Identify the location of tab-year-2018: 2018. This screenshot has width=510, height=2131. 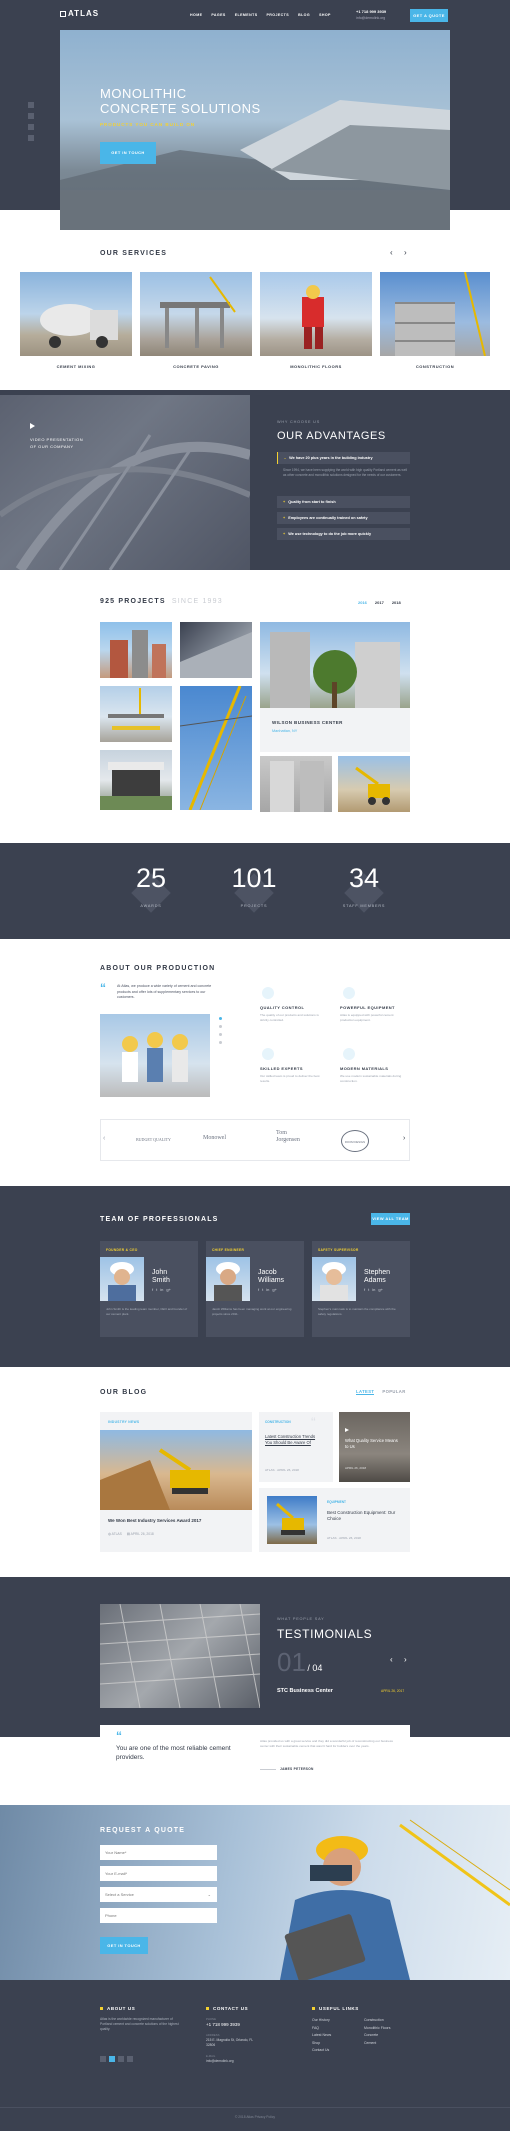
(396, 602).